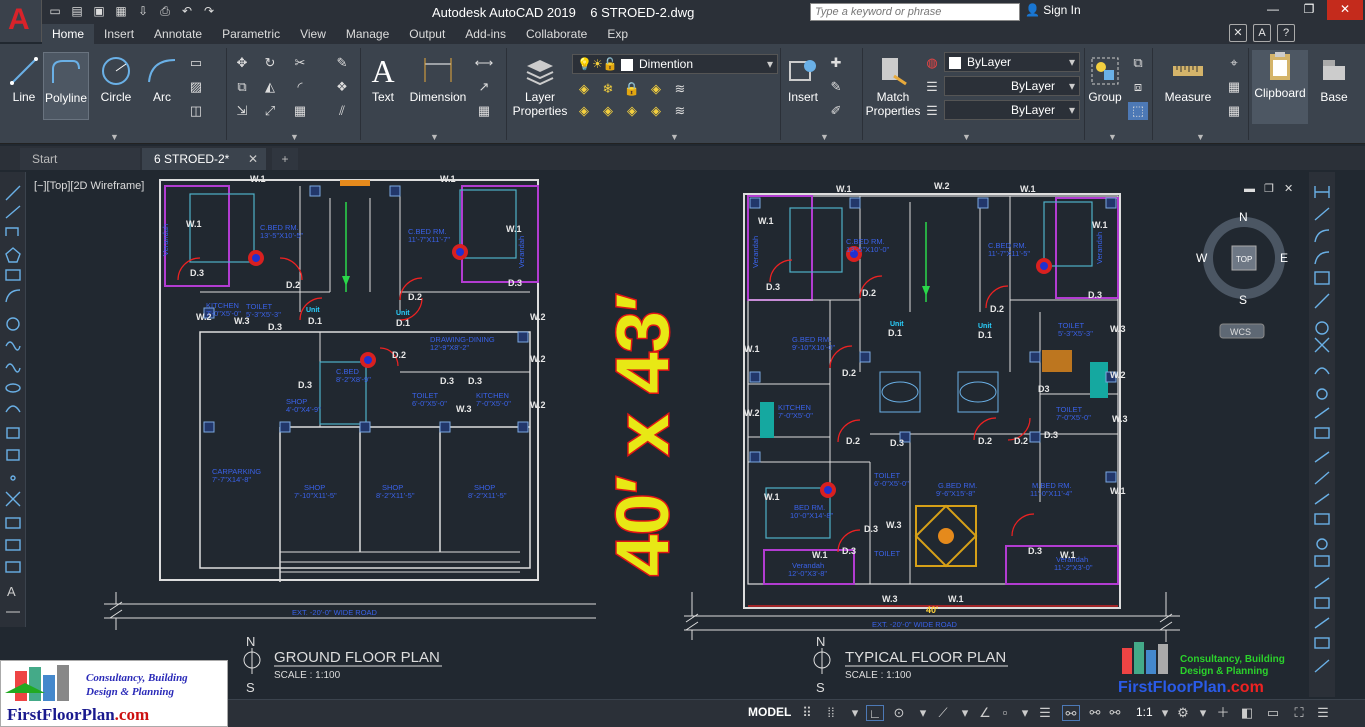 The height and width of the screenshot is (727, 1365). What do you see at coordinates (485, 34) in the screenshot?
I see `tab-add-ins: Add-ins` at bounding box center [485, 34].